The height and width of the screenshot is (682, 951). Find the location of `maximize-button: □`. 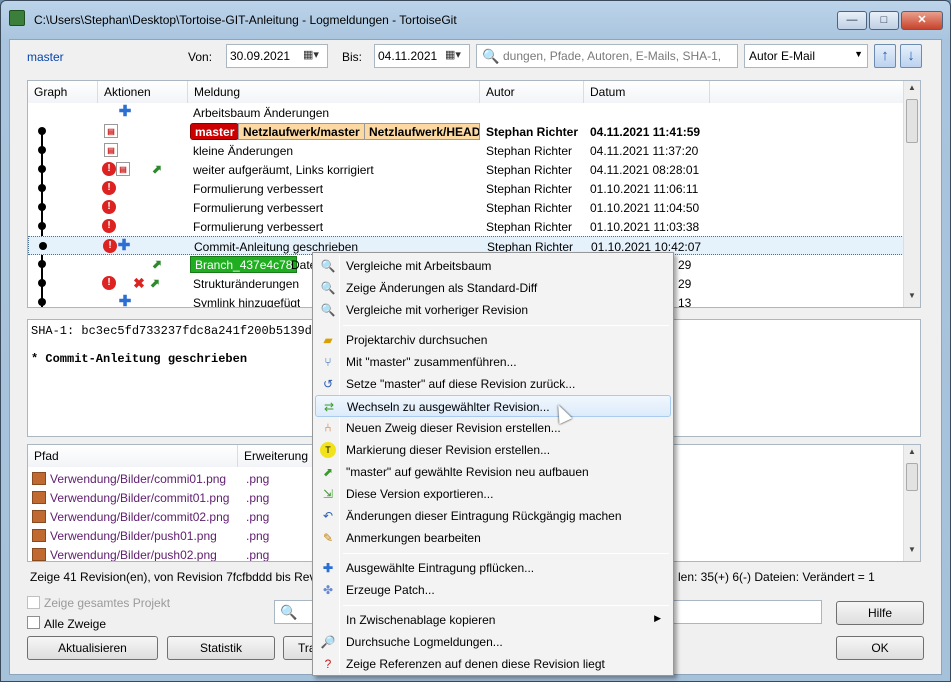

maximize-button: □ is located at coordinates (884, 20).